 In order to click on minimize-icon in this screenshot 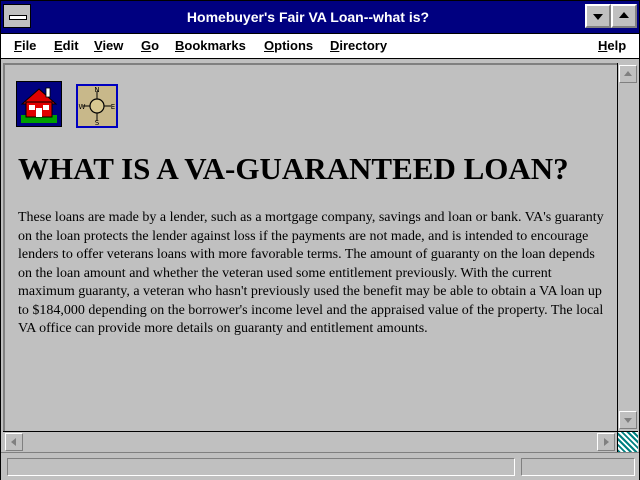, I will do `click(598, 17)`.